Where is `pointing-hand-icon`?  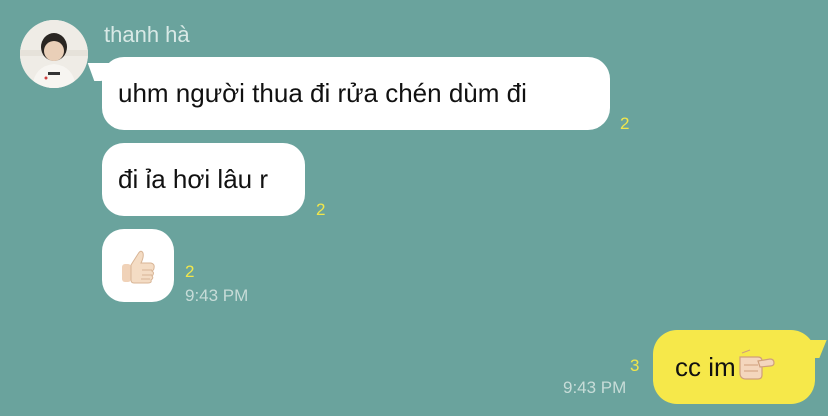
pointing-hand-icon is located at coordinates (756, 367).